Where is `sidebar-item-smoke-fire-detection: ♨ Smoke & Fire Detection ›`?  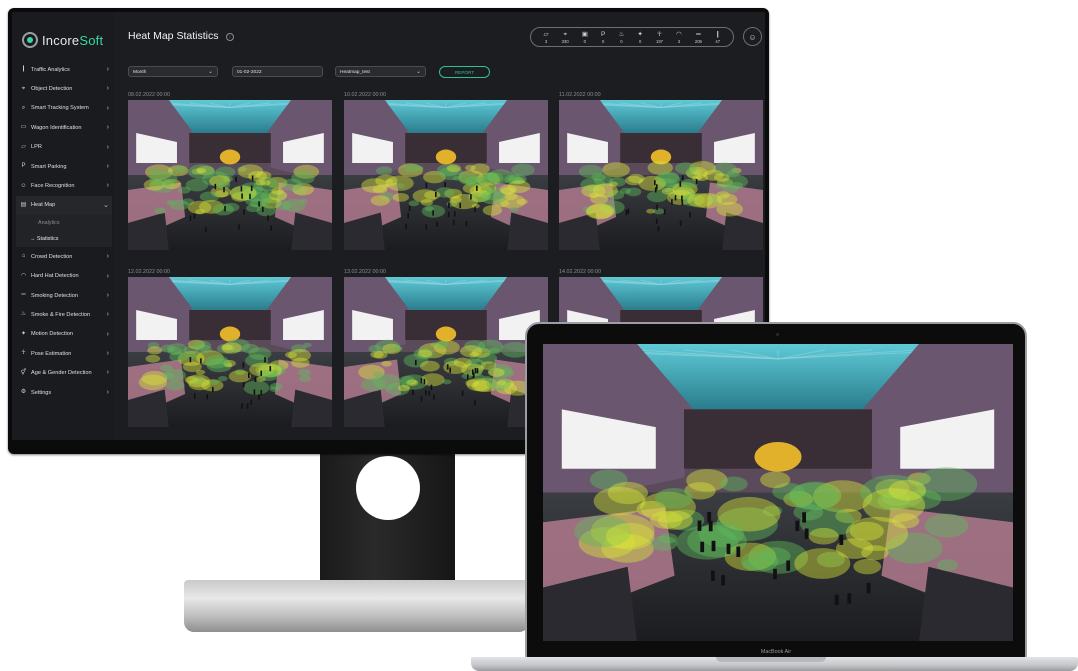 sidebar-item-smoke-fire-detection: ♨ Smoke & Fire Detection › is located at coordinates (64, 314).